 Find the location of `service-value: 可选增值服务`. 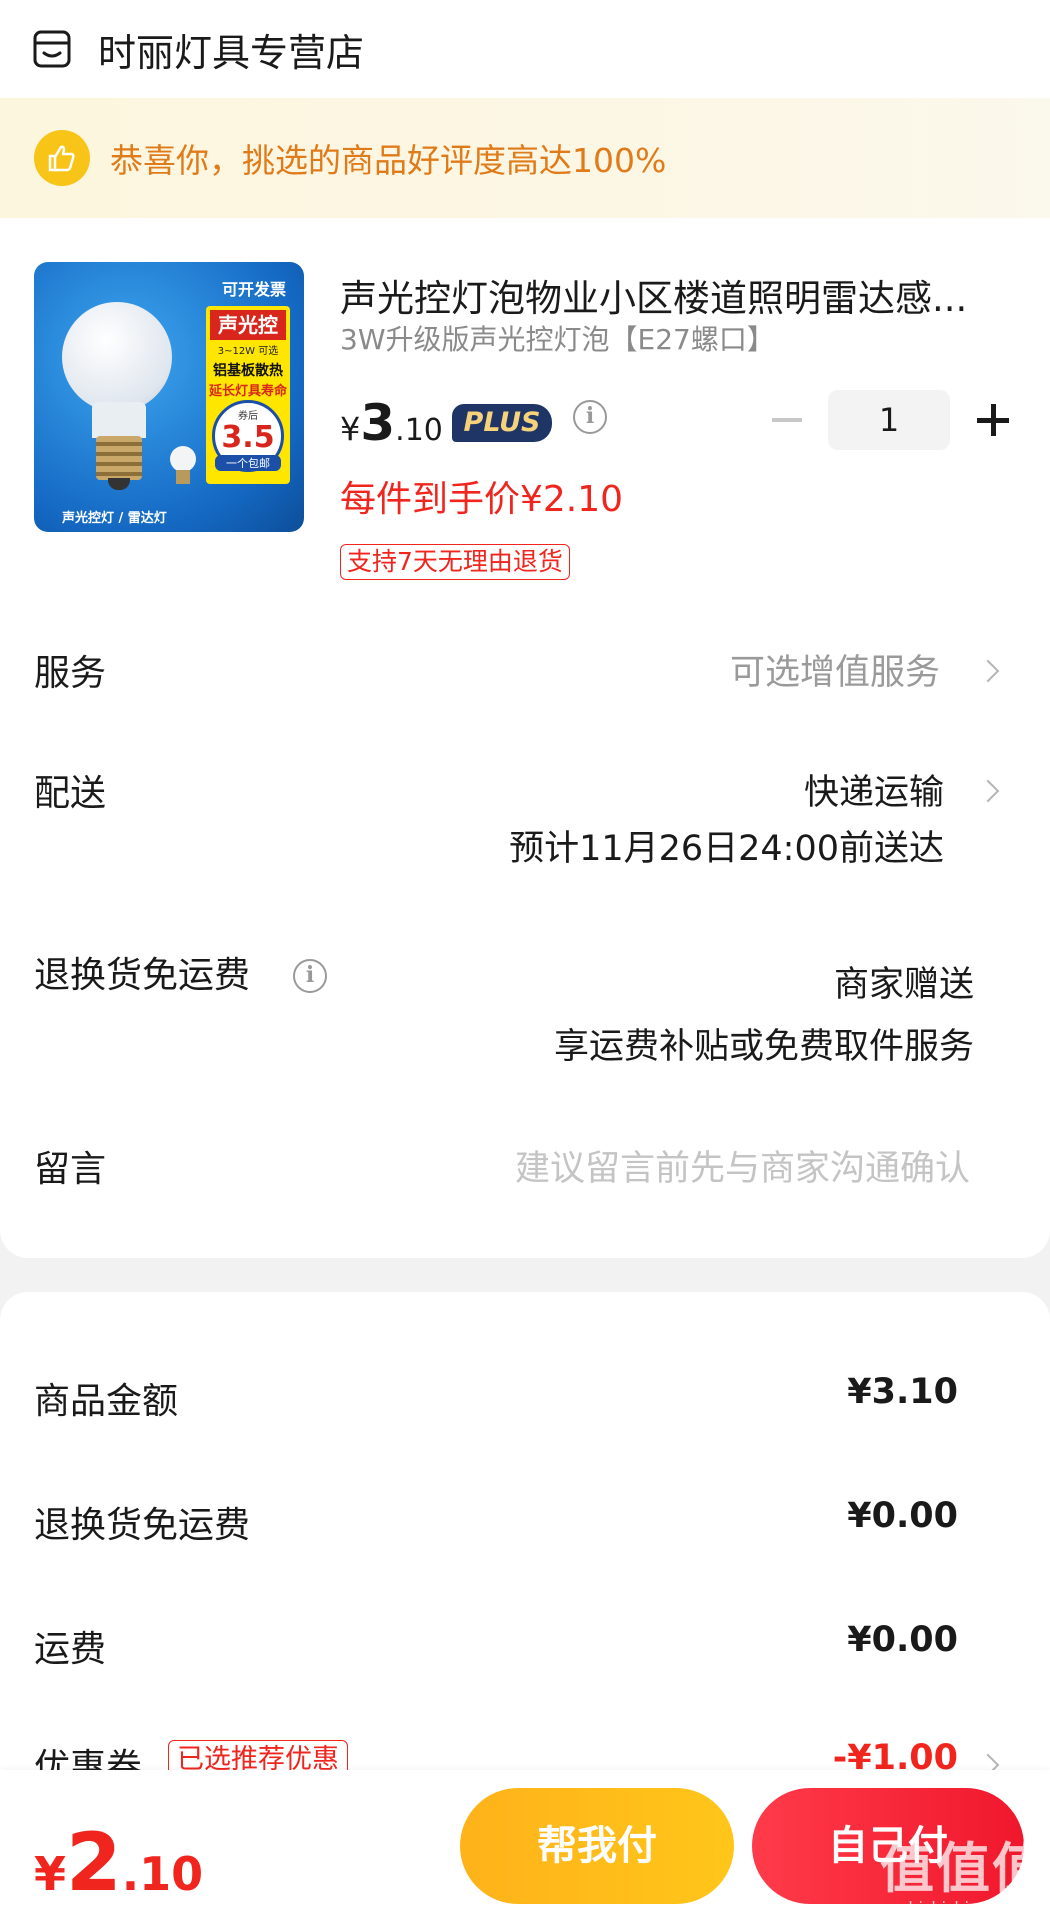

service-value: 可选增值服务 is located at coordinates (835, 669).